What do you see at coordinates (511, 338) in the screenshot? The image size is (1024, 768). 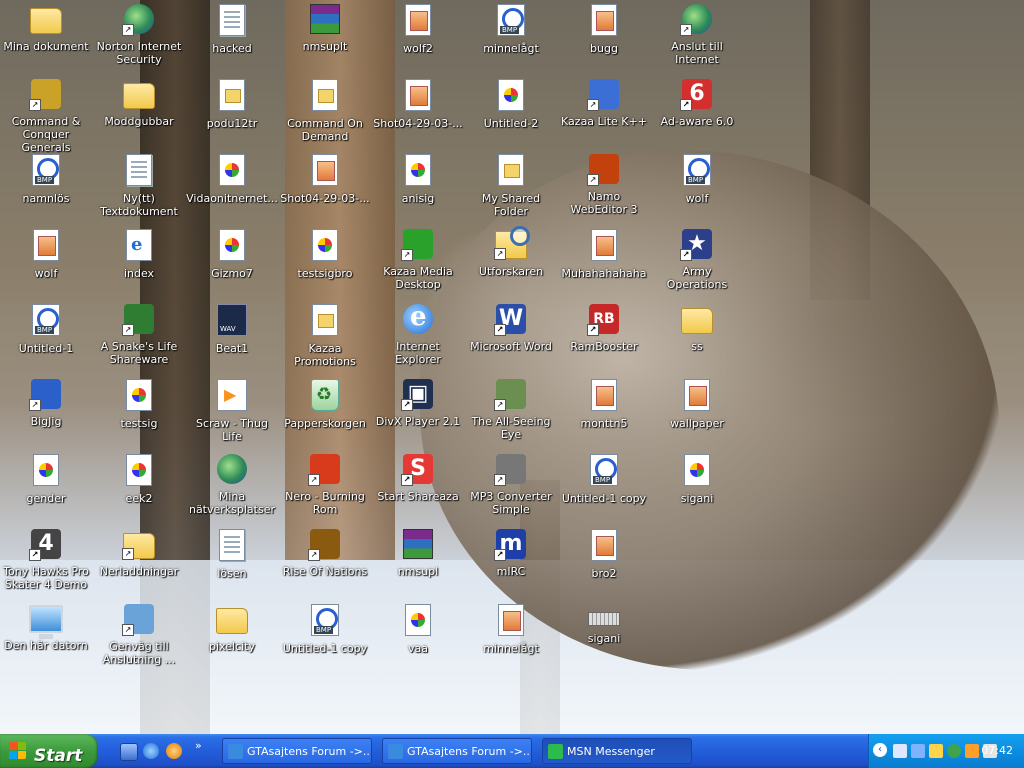 I see `desktop-icon: W ↗ Microsoft Word` at bounding box center [511, 338].